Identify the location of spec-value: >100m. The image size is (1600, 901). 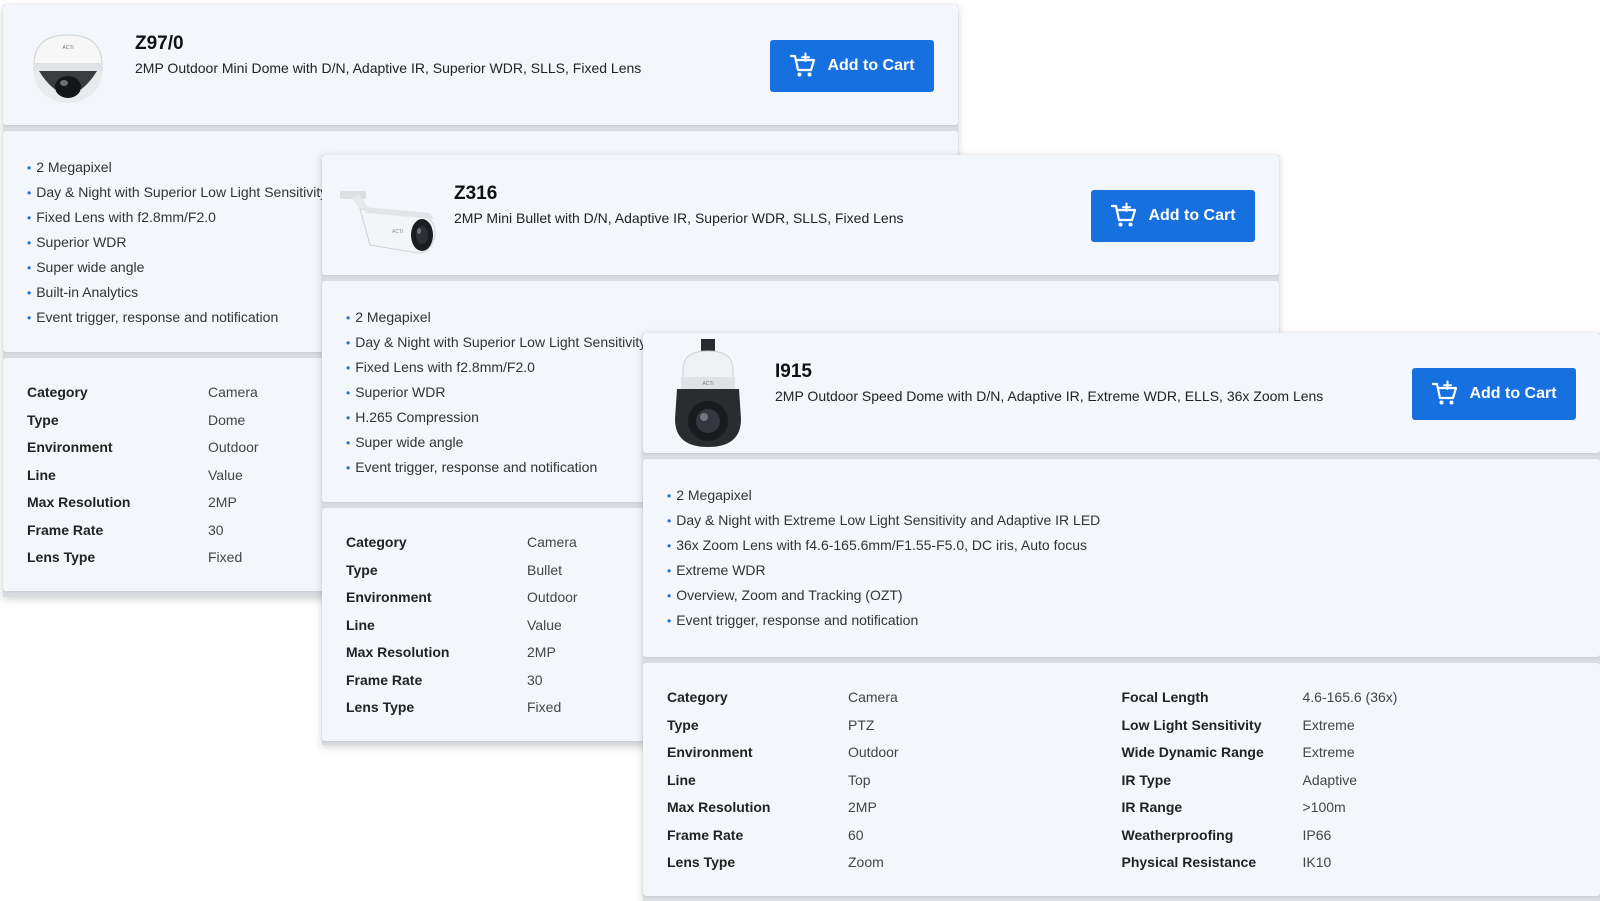
(1324, 807).